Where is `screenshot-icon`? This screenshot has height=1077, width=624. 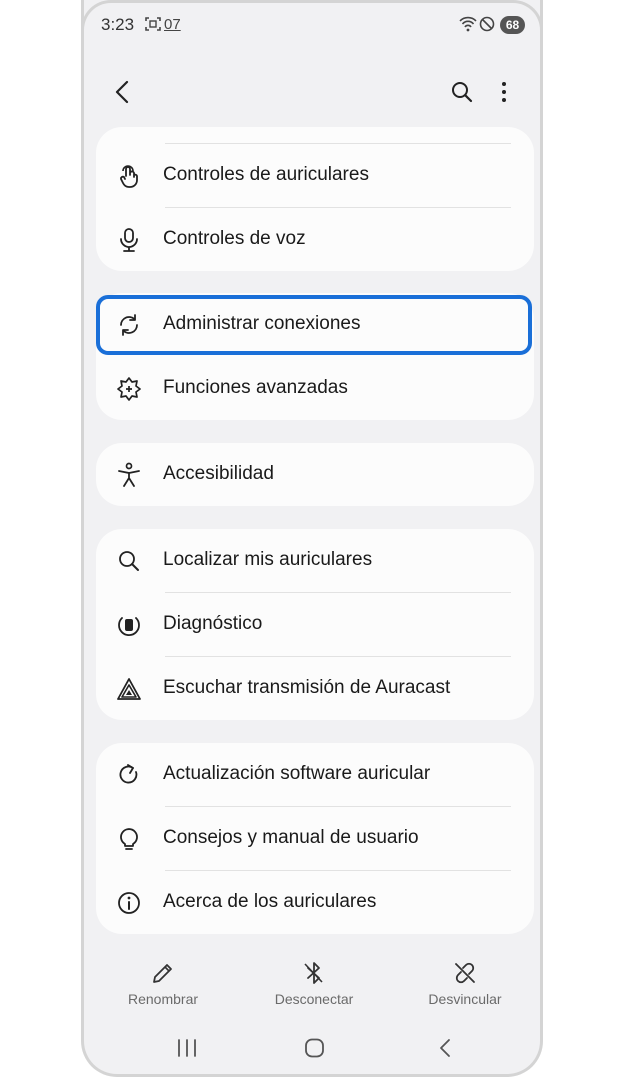
screenshot-icon is located at coordinates (153, 24).